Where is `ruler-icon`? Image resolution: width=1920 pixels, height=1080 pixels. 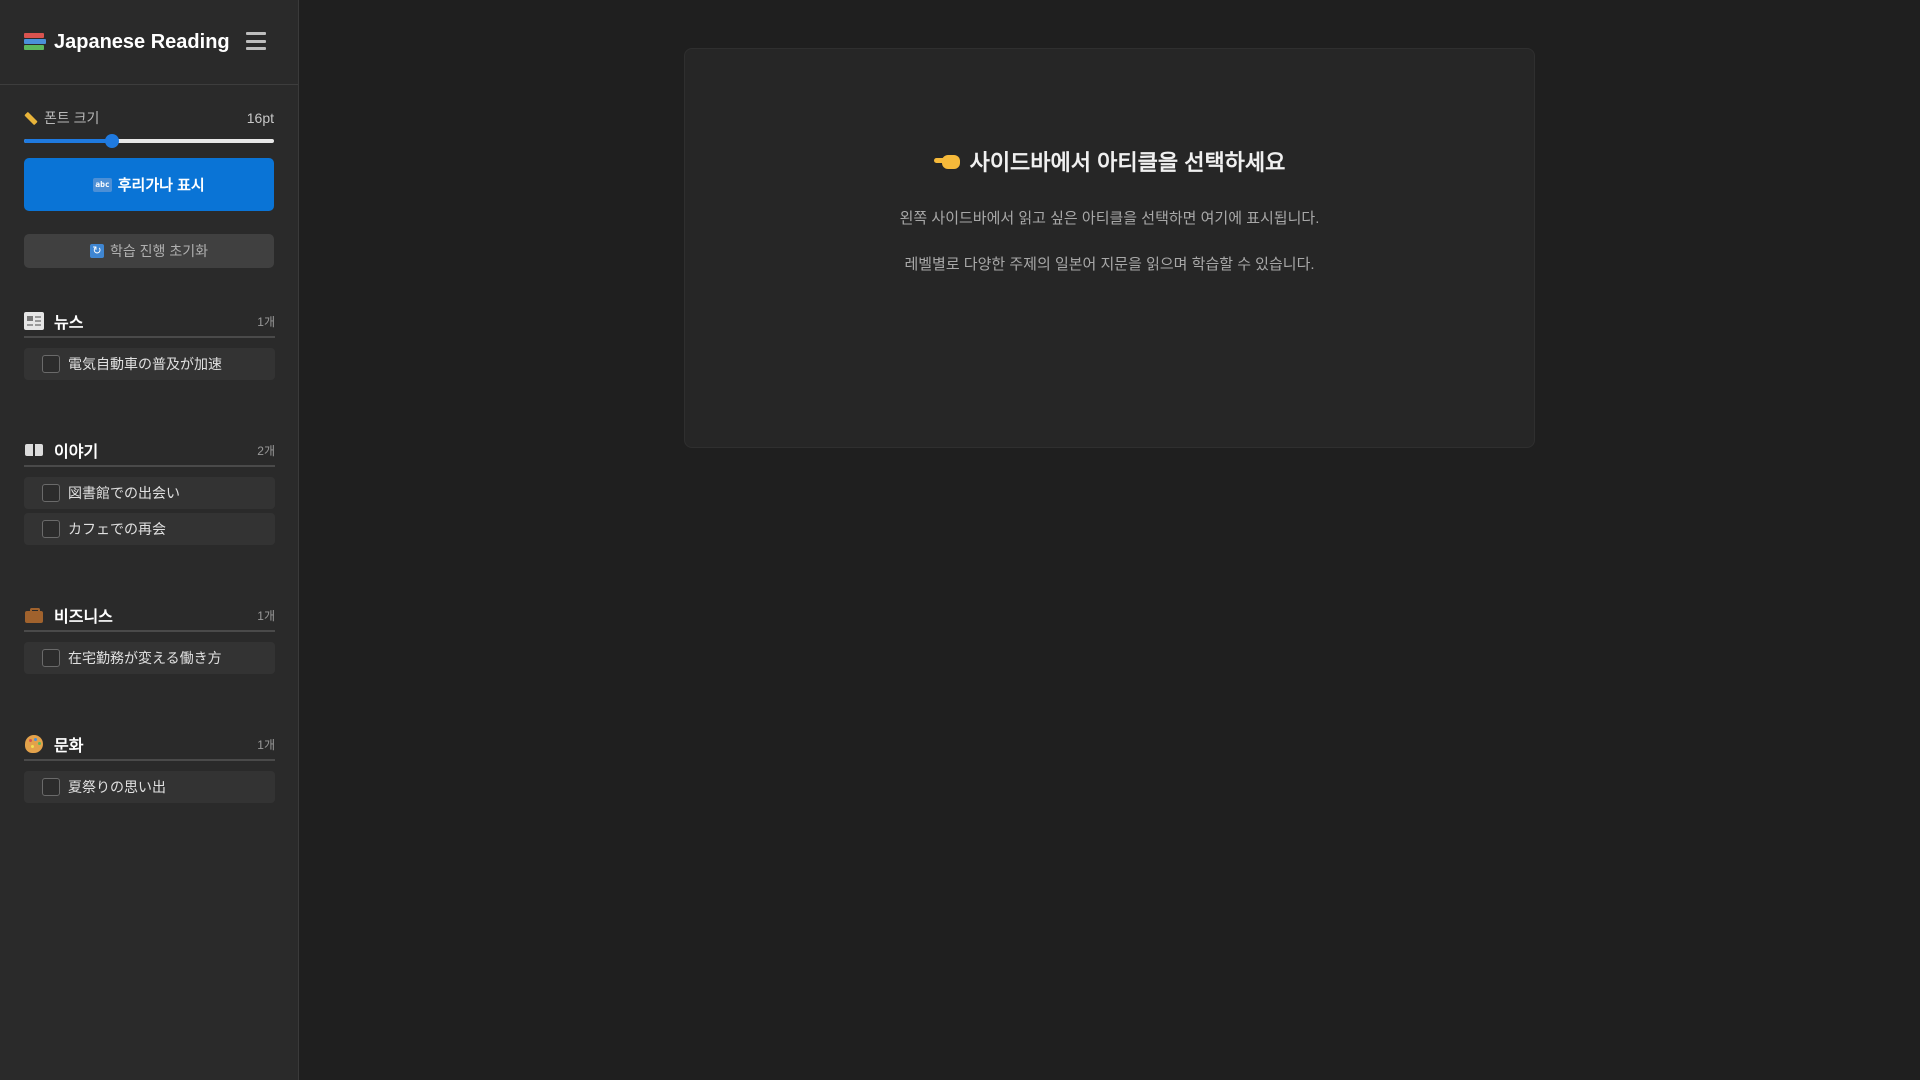
ruler-icon is located at coordinates (31, 118).